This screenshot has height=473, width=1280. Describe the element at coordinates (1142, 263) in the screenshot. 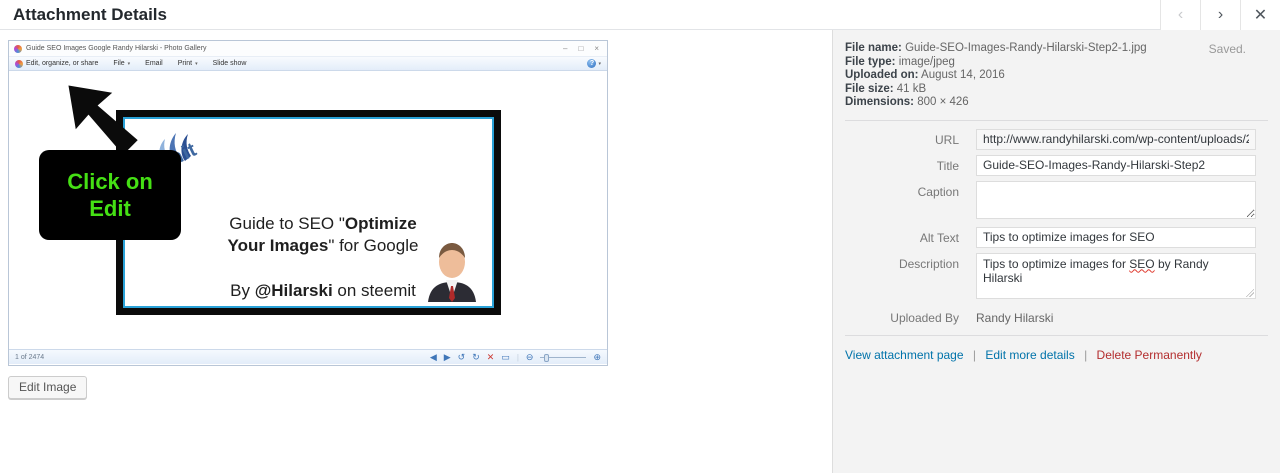

I see `misspelled-word: SEO` at that location.